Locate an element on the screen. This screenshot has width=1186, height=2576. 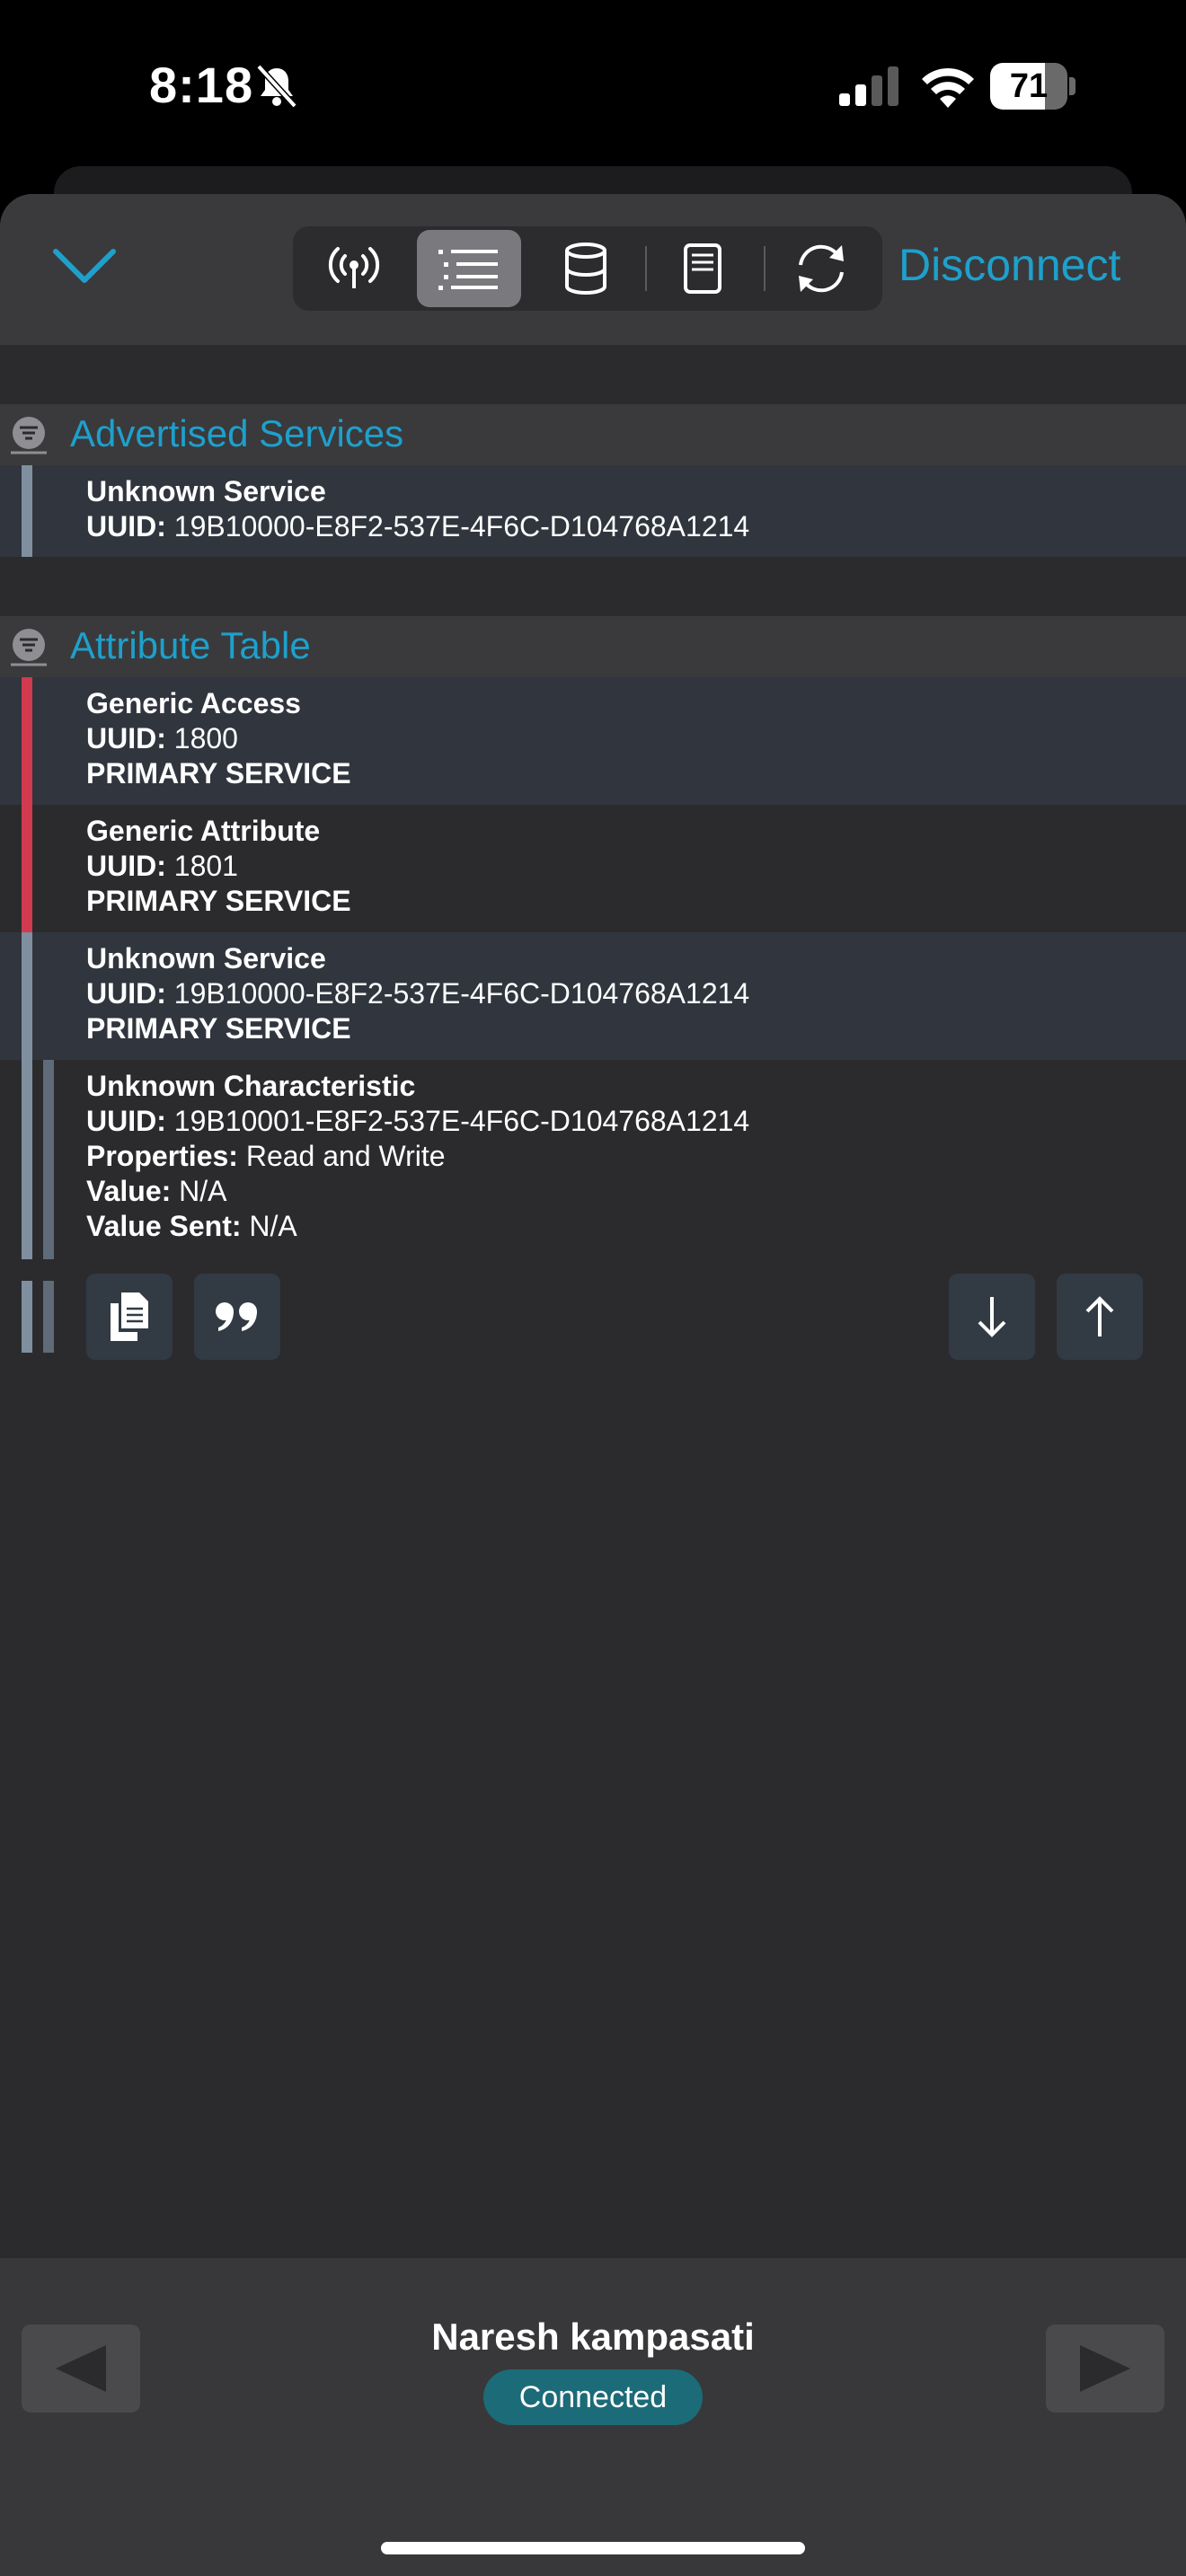
characteristic-actions-row is located at coordinates (593, 1317).